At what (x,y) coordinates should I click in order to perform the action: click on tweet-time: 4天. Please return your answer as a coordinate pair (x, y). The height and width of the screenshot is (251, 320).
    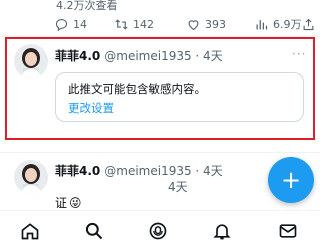
    Looking at the image, I should click on (178, 187).